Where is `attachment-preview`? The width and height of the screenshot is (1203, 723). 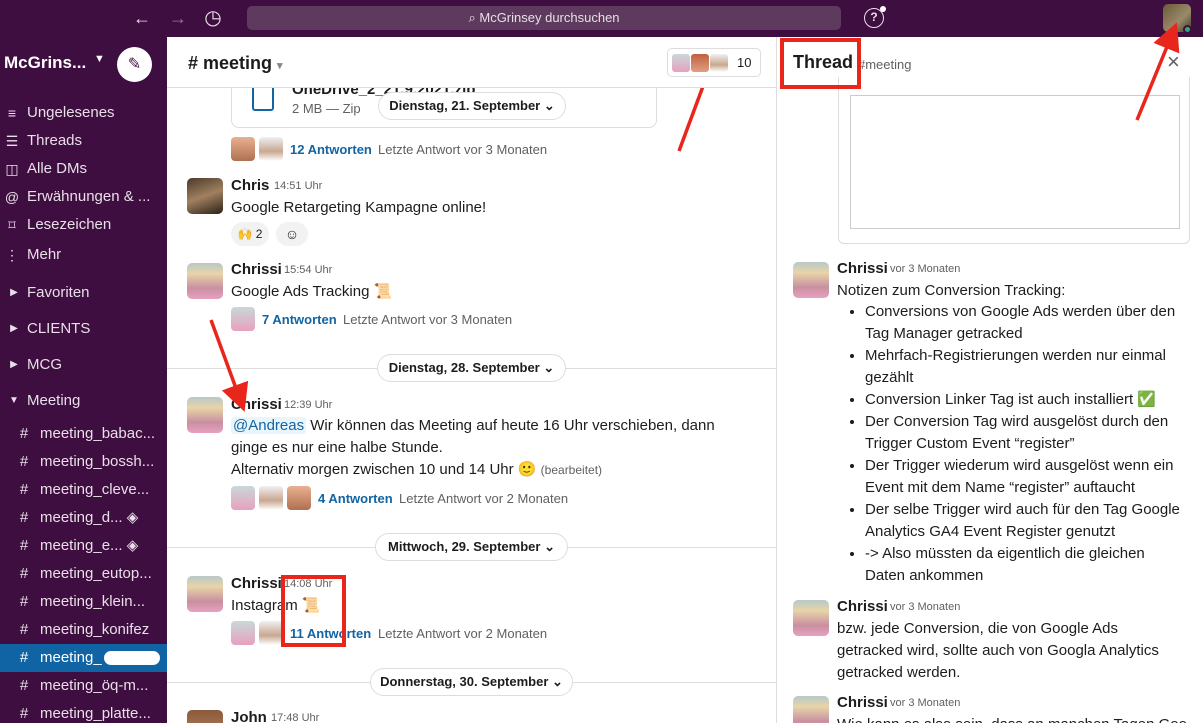 attachment-preview is located at coordinates (1015, 162).